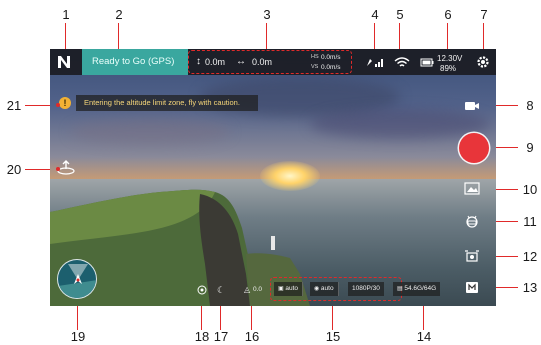 This screenshot has width=541, height=345. What do you see at coordinates (331, 67) in the screenshot?
I see `vs-value: 0.0m/s` at bounding box center [331, 67].